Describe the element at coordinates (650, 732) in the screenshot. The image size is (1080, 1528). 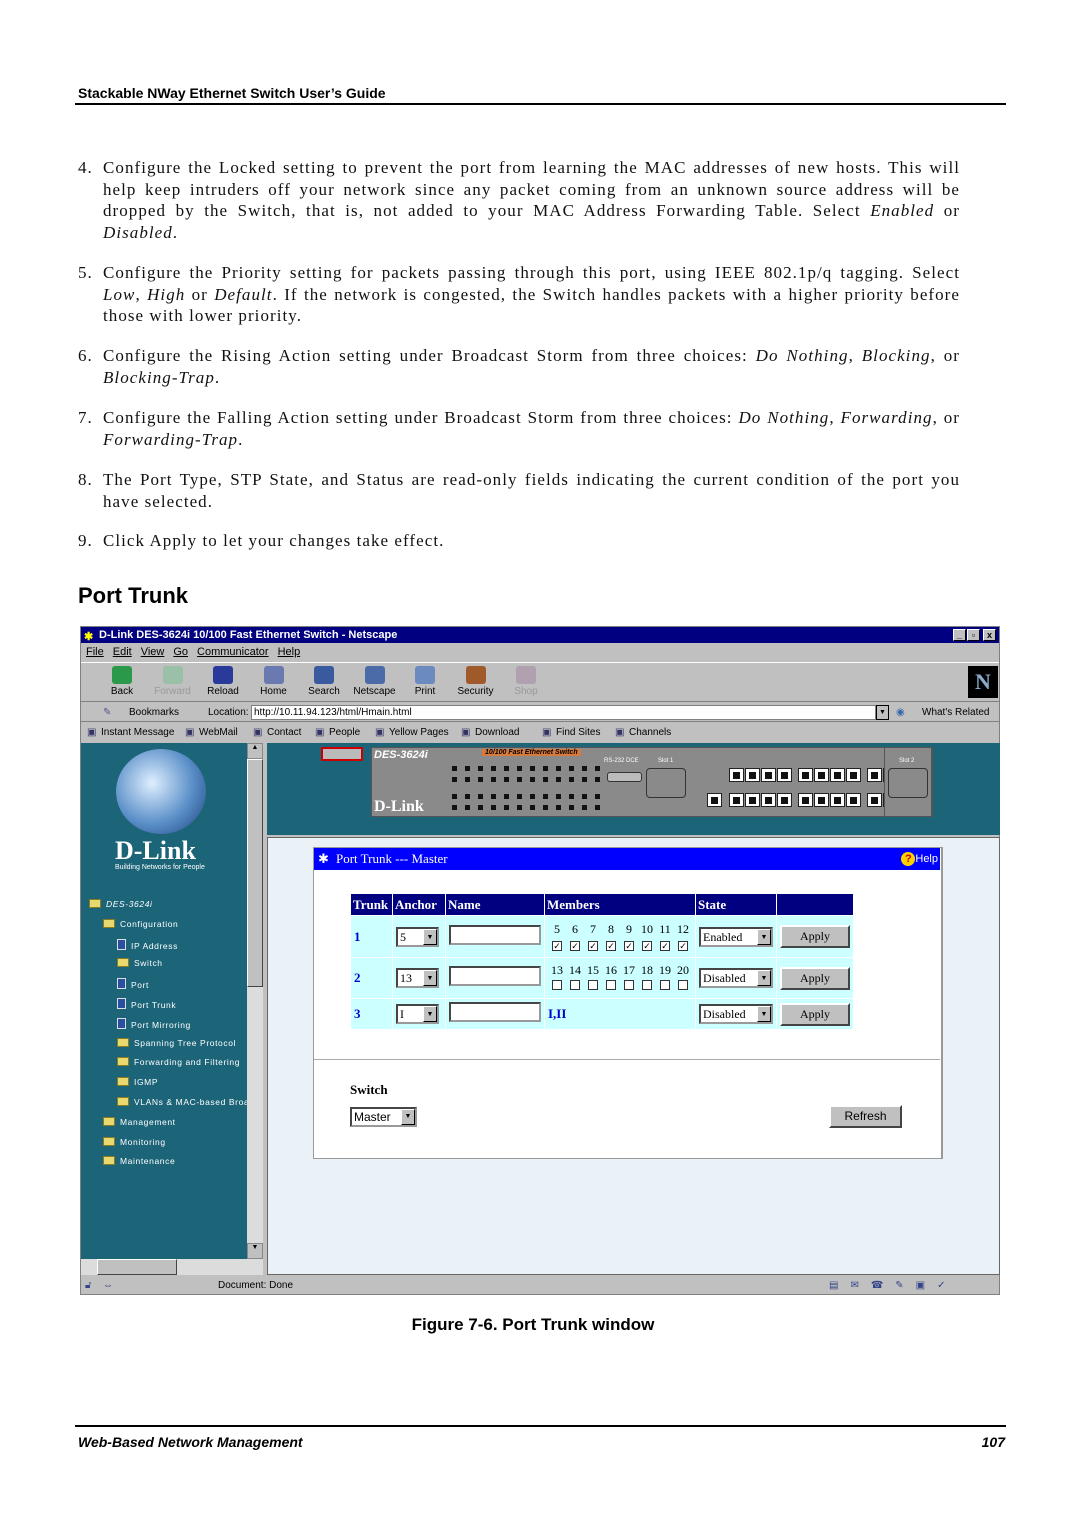
I see `personal-link-channels: Channels` at that location.